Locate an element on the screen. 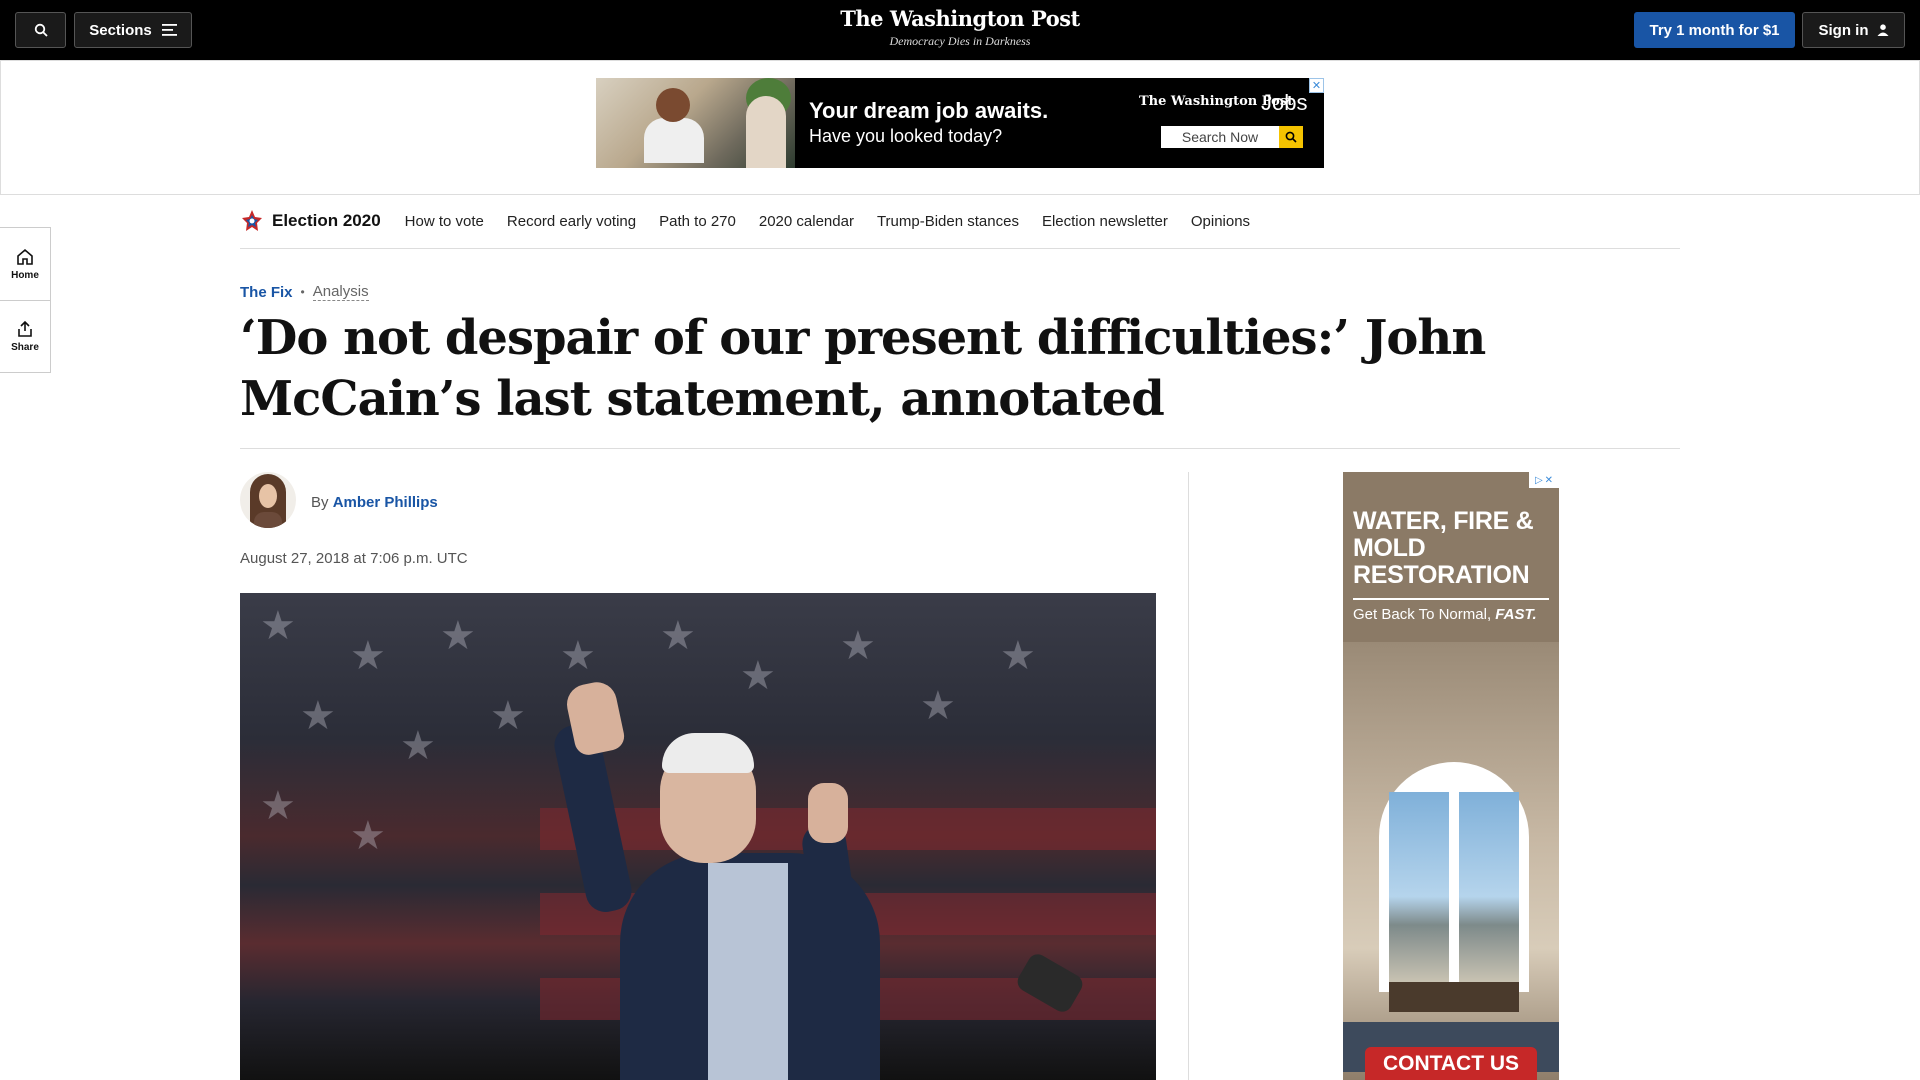  author-link: Amber Phillips is located at coordinates (385, 502).